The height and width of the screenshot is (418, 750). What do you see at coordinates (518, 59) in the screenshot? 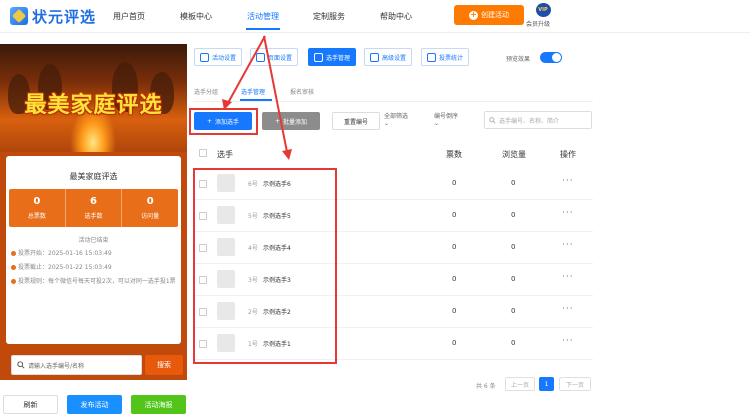
I see `preview-effect-label: 预览效果` at bounding box center [518, 59].